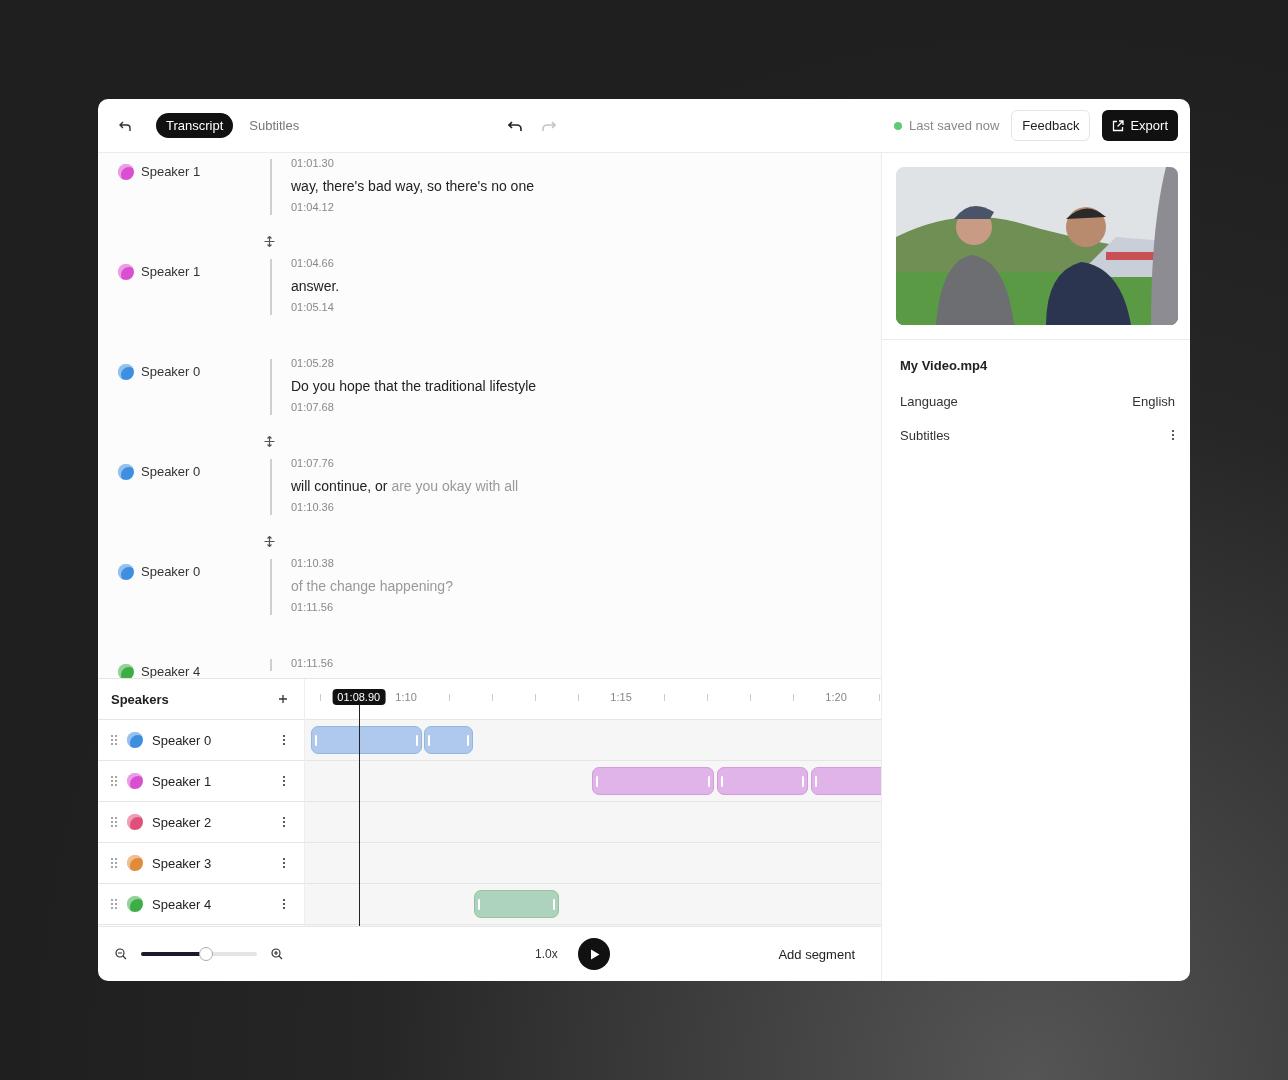  Describe the element at coordinates (283, 699) in the screenshot. I see `add-icon` at that location.